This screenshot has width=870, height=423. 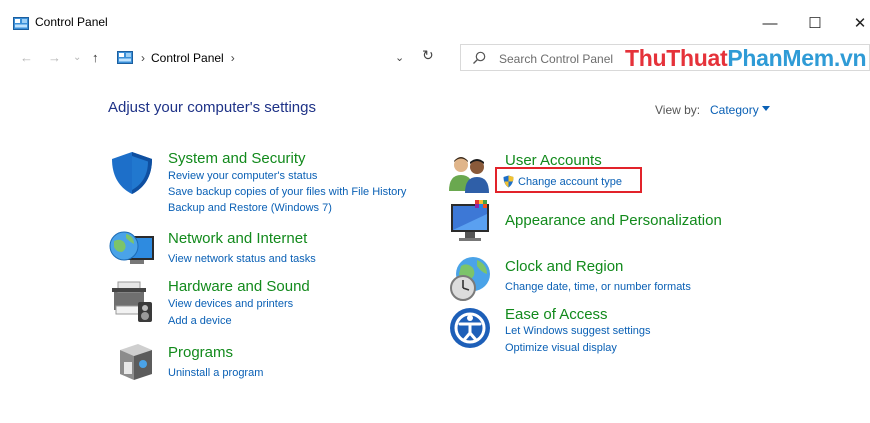 What do you see at coordinates (470, 173) in the screenshot?
I see `user-accounts-icon` at bounding box center [470, 173].